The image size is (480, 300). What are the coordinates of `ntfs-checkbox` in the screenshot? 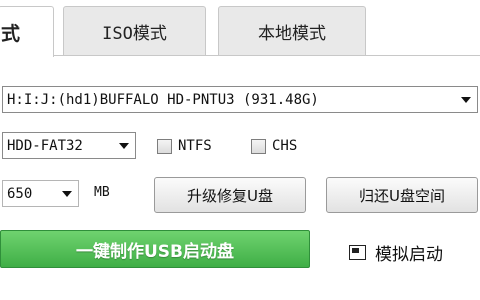 It's located at (164, 146).